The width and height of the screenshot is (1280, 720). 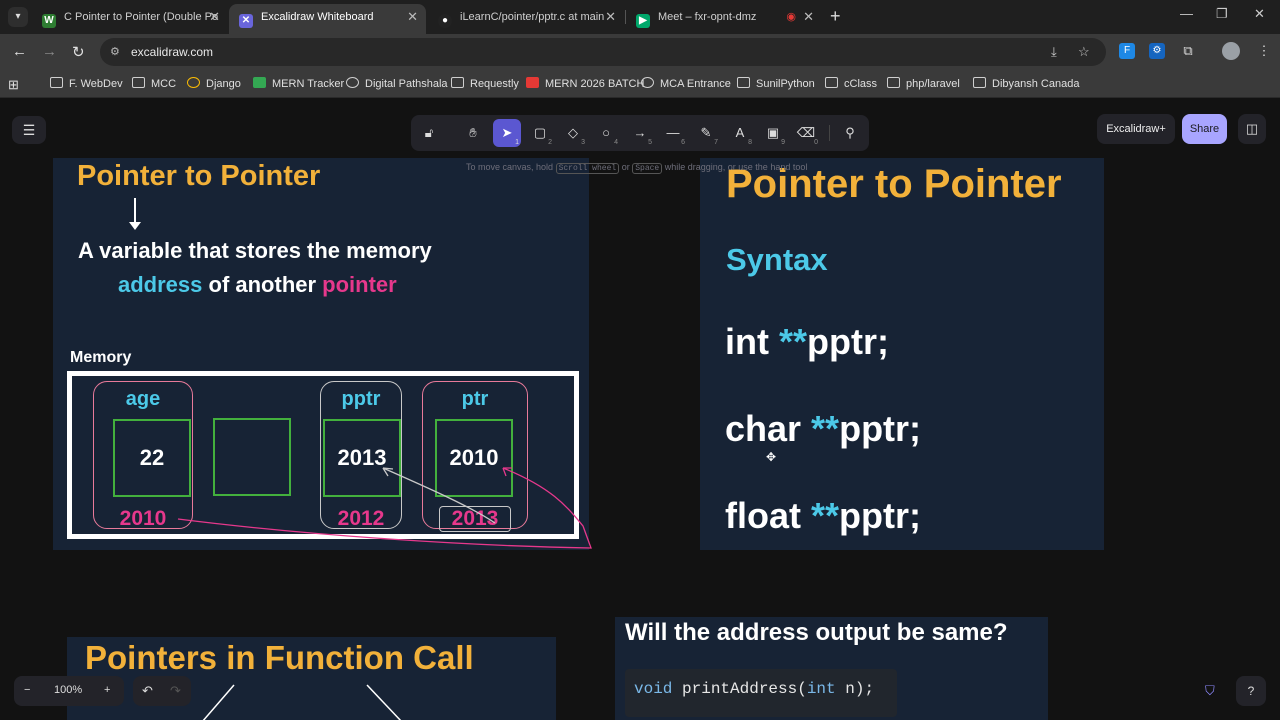 What do you see at coordinates (485, 83) in the screenshot?
I see `bookmark-requestly: Requestly` at bounding box center [485, 83].